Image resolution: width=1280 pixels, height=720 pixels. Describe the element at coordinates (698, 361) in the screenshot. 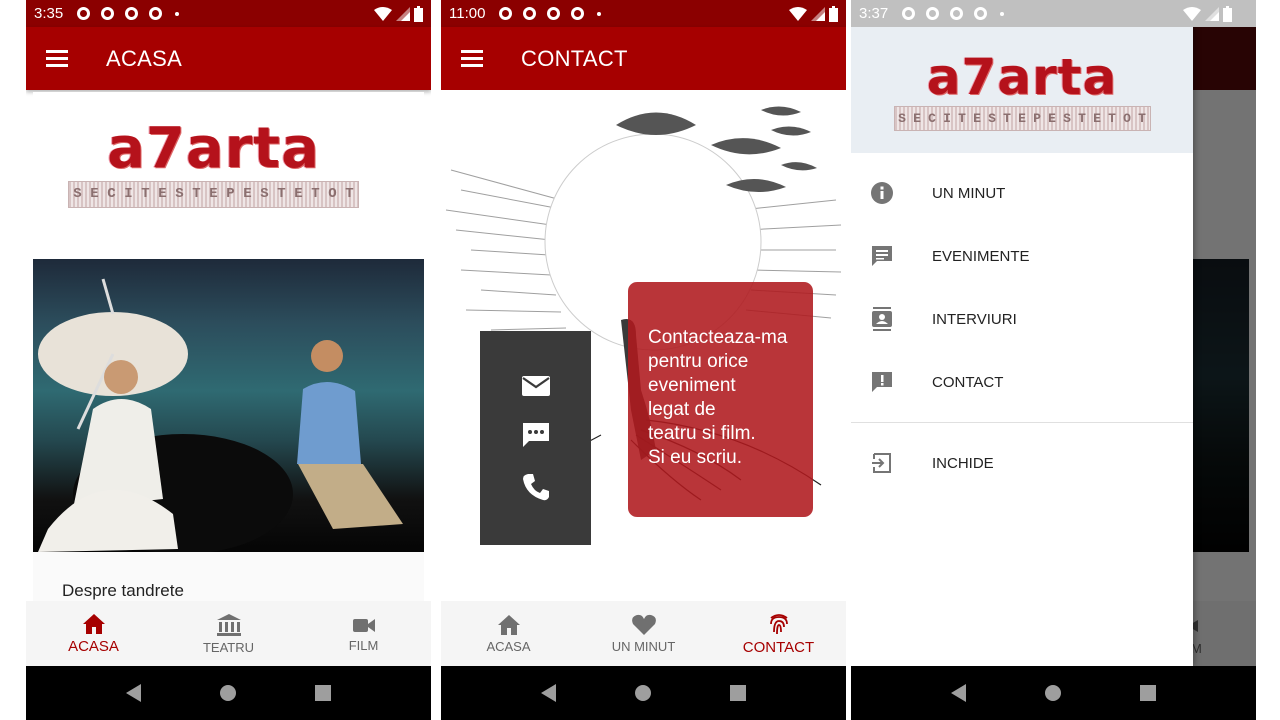

I see `contact-text-line: pentru orice` at that location.